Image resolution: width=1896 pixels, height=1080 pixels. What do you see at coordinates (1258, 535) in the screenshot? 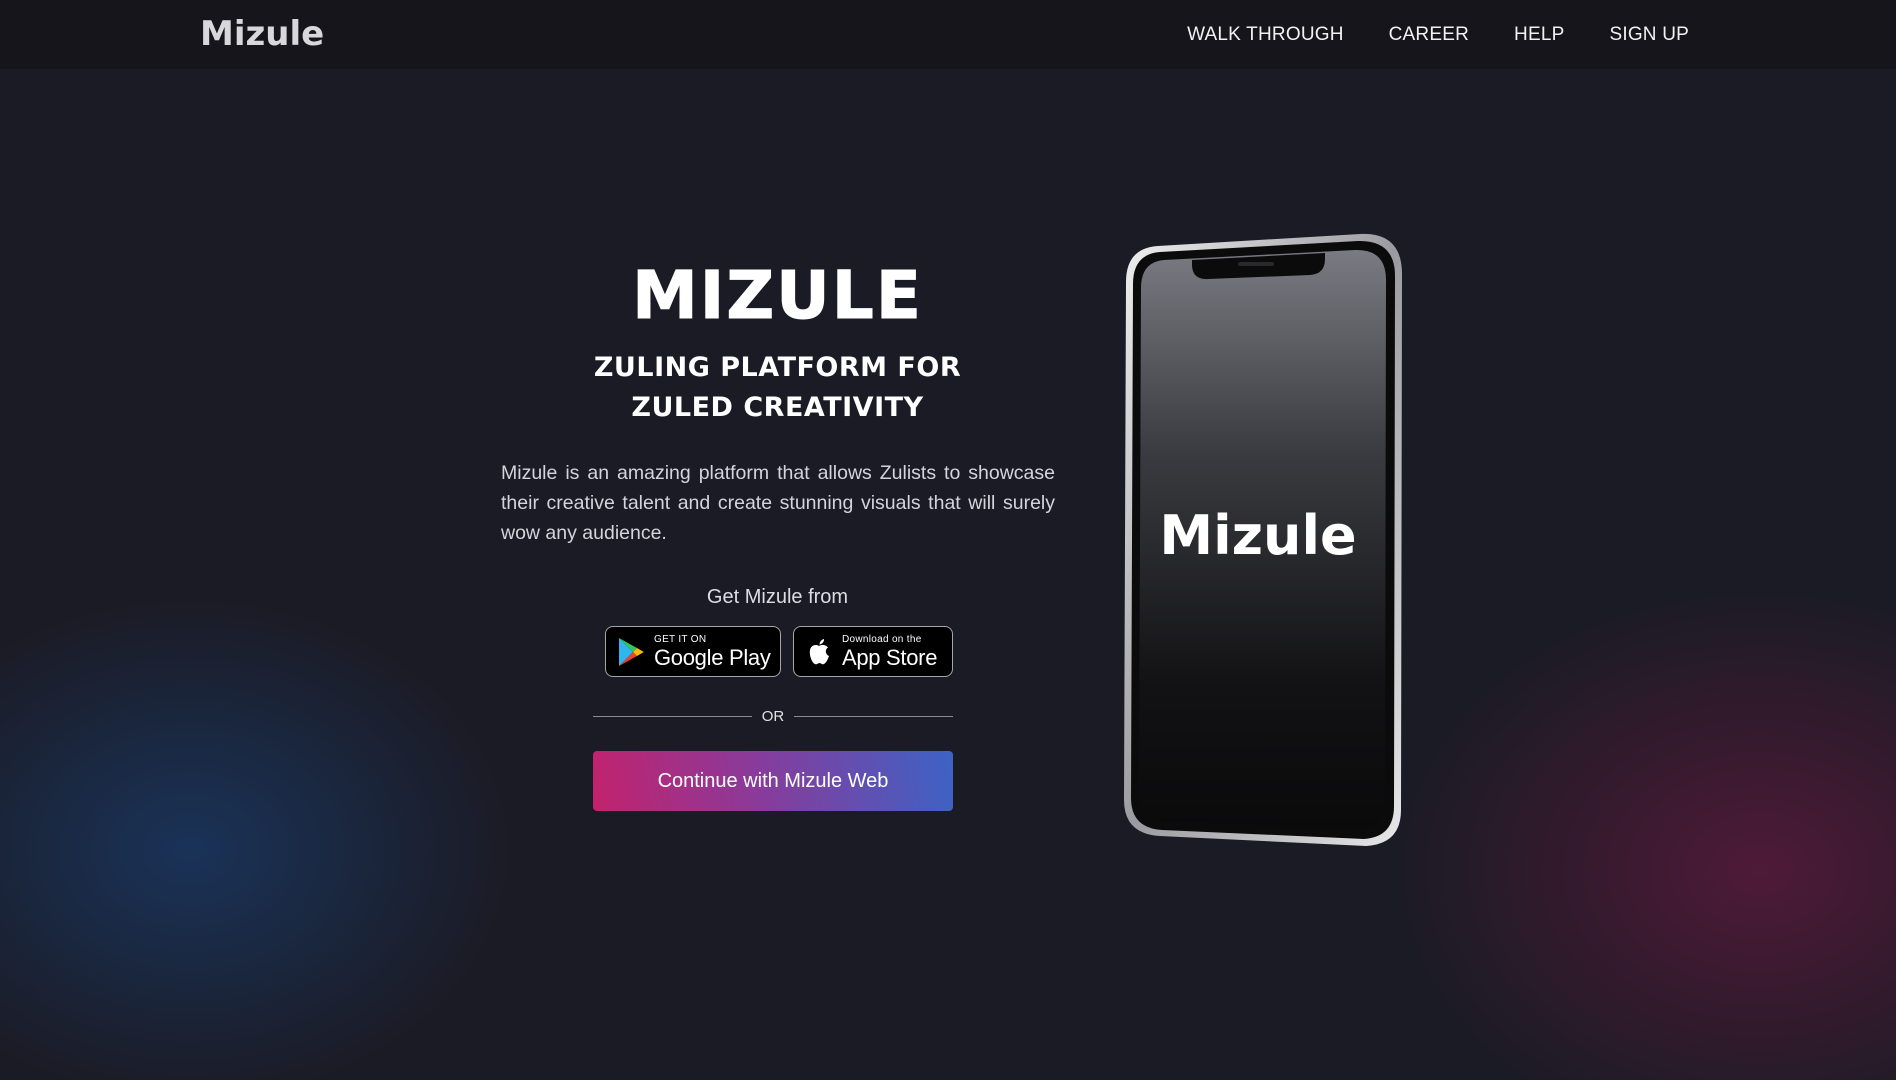
I see `phone-screen-logo: Mizule` at bounding box center [1258, 535].